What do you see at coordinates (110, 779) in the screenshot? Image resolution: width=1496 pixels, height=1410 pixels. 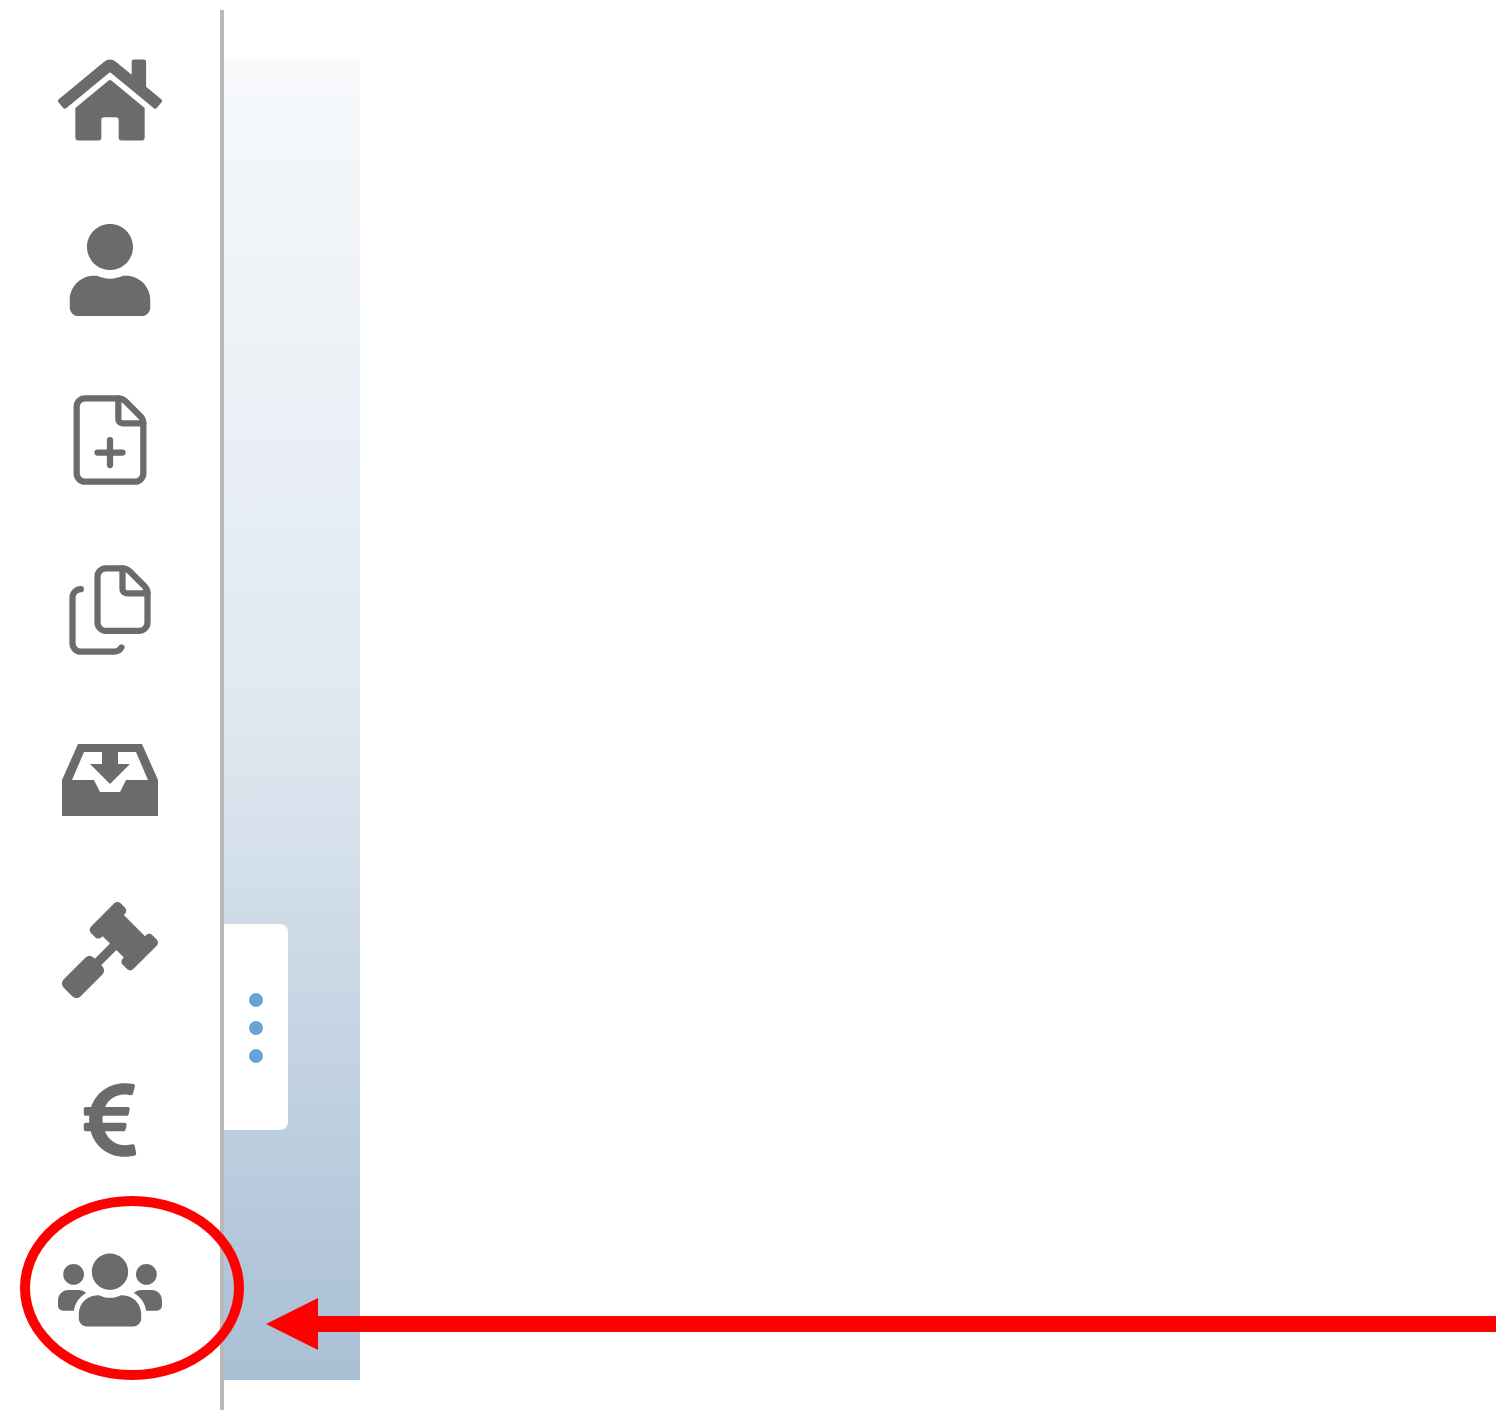 I see `inbox-download-icon` at bounding box center [110, 779].